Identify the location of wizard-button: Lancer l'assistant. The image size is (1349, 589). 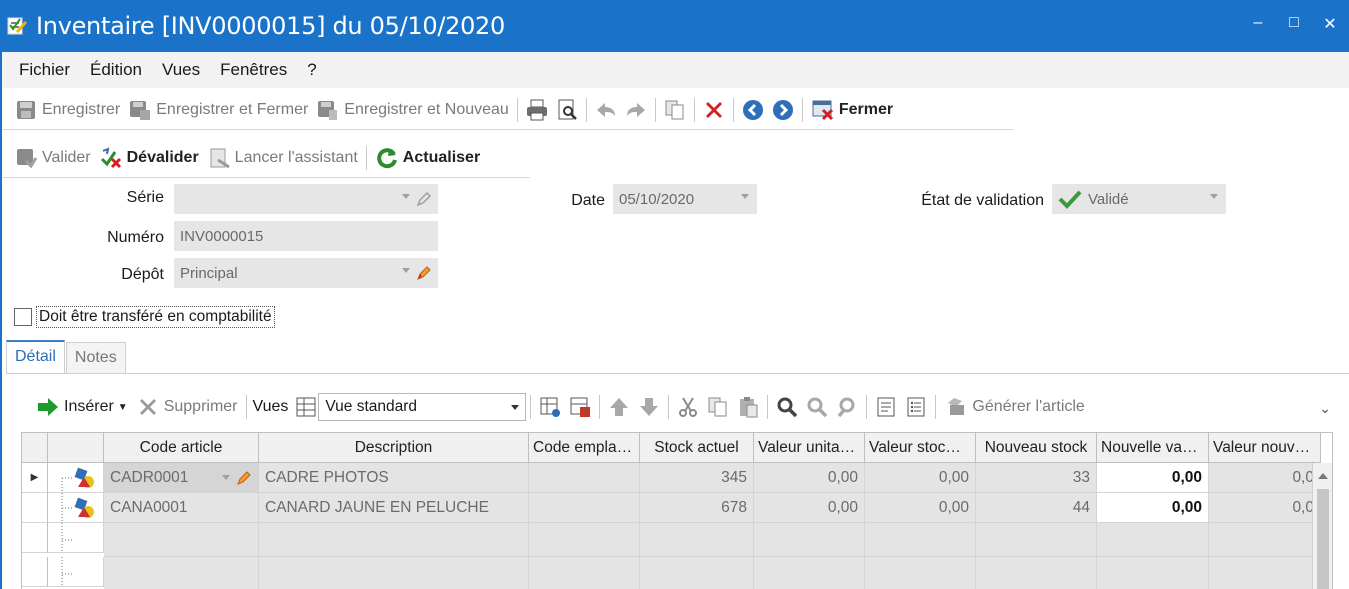
(282, 158).